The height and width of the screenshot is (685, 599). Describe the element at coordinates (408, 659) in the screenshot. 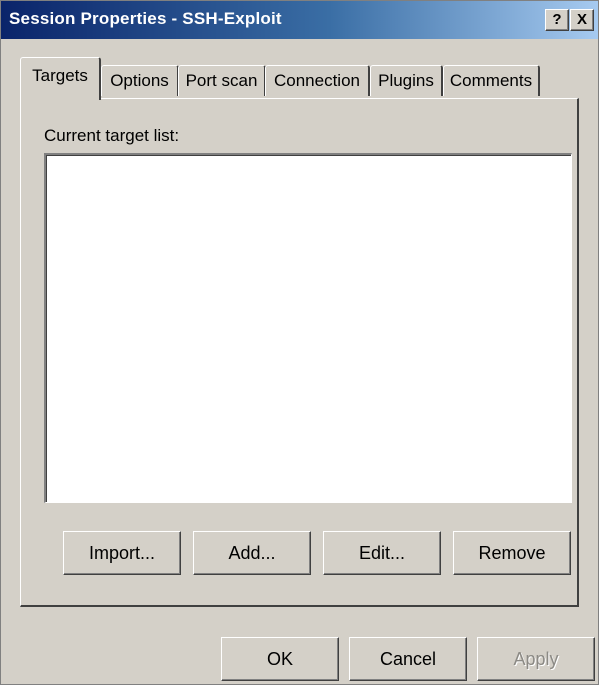

I see `cancel-button: Cancel` at that location.